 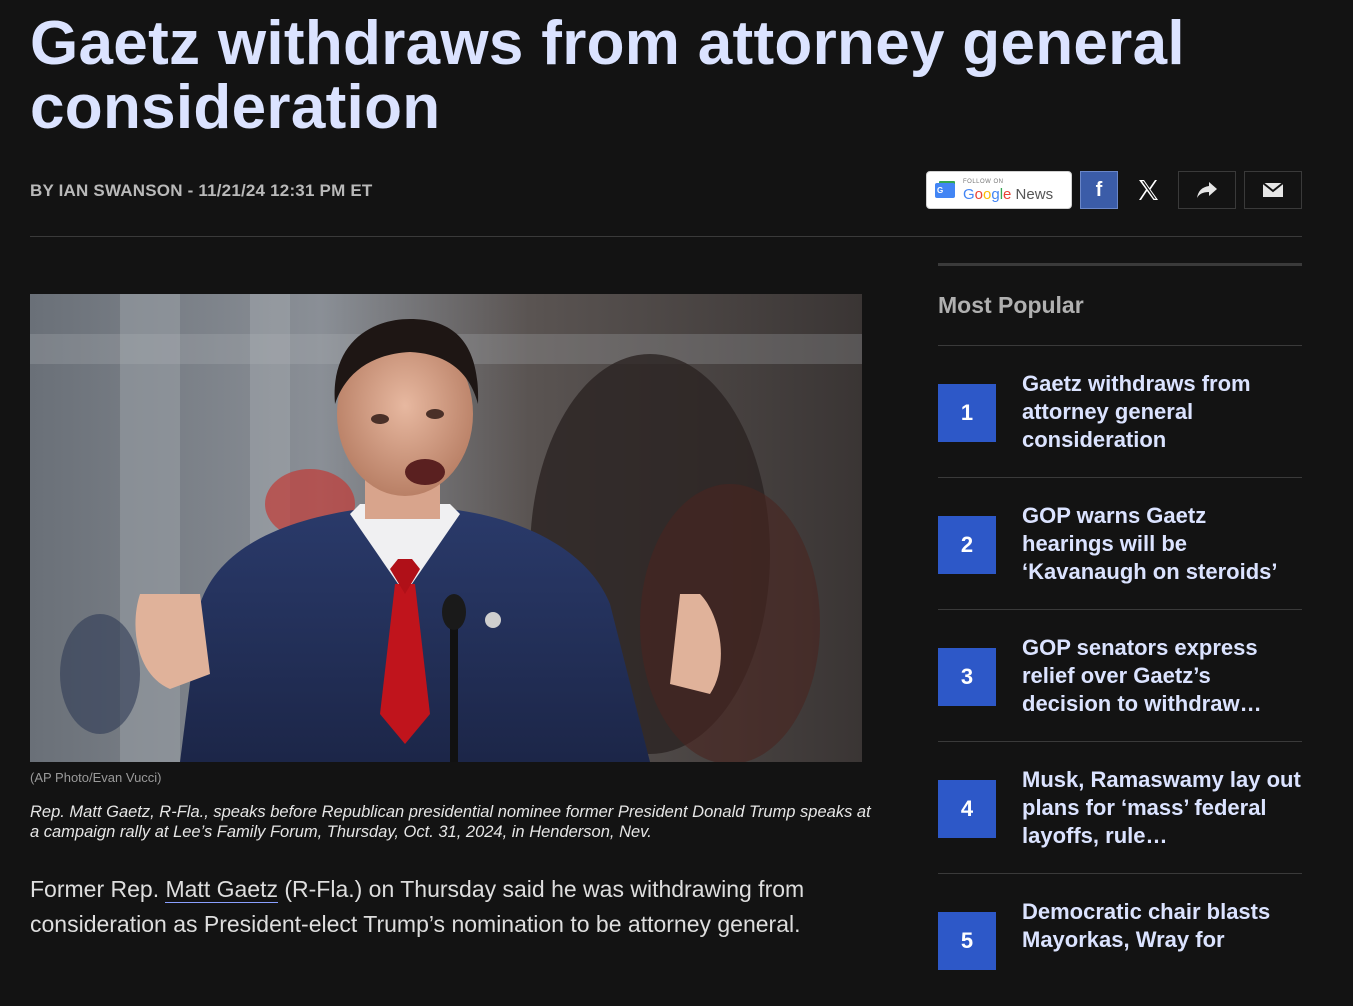 What do you see at coordinates (983, 181) in the screenshot?
I see `google-news-follow-label: FOLLOW ON` at bounding box center [983, 181].